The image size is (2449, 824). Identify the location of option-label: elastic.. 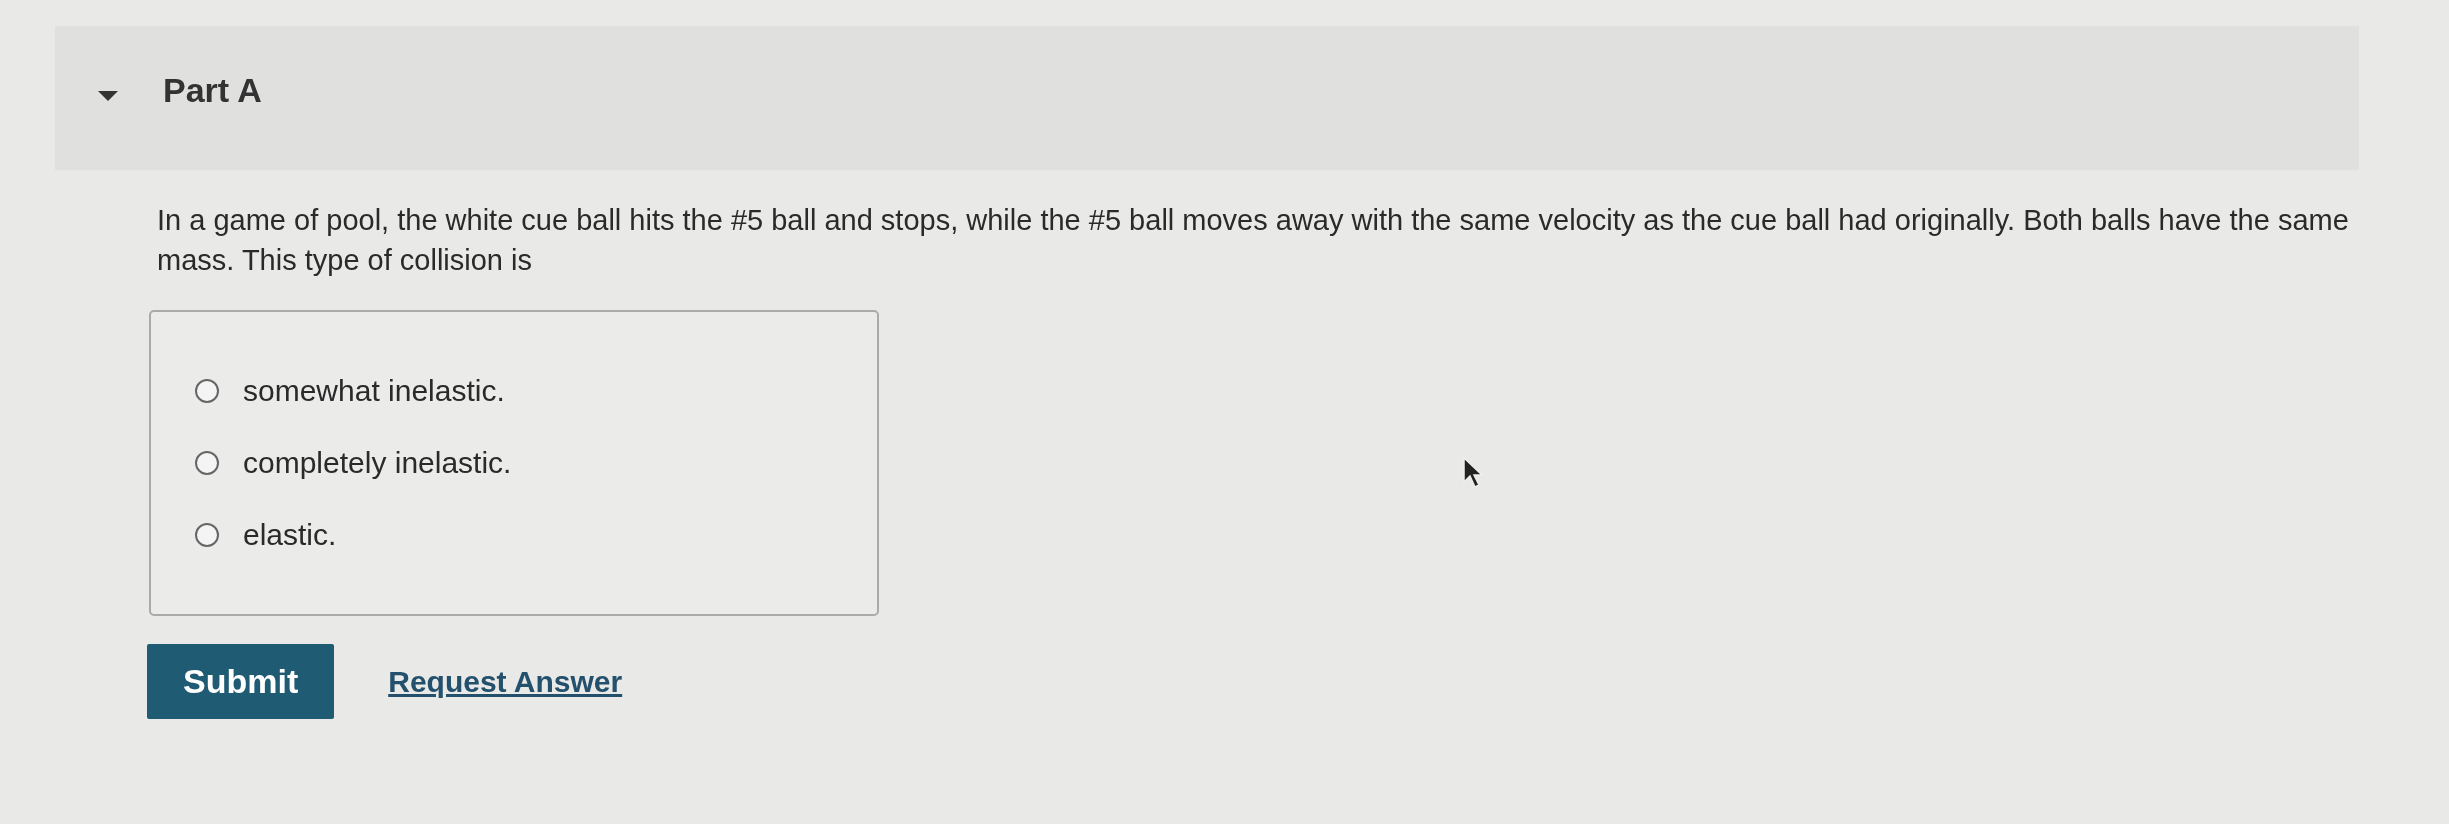
(290, 535).